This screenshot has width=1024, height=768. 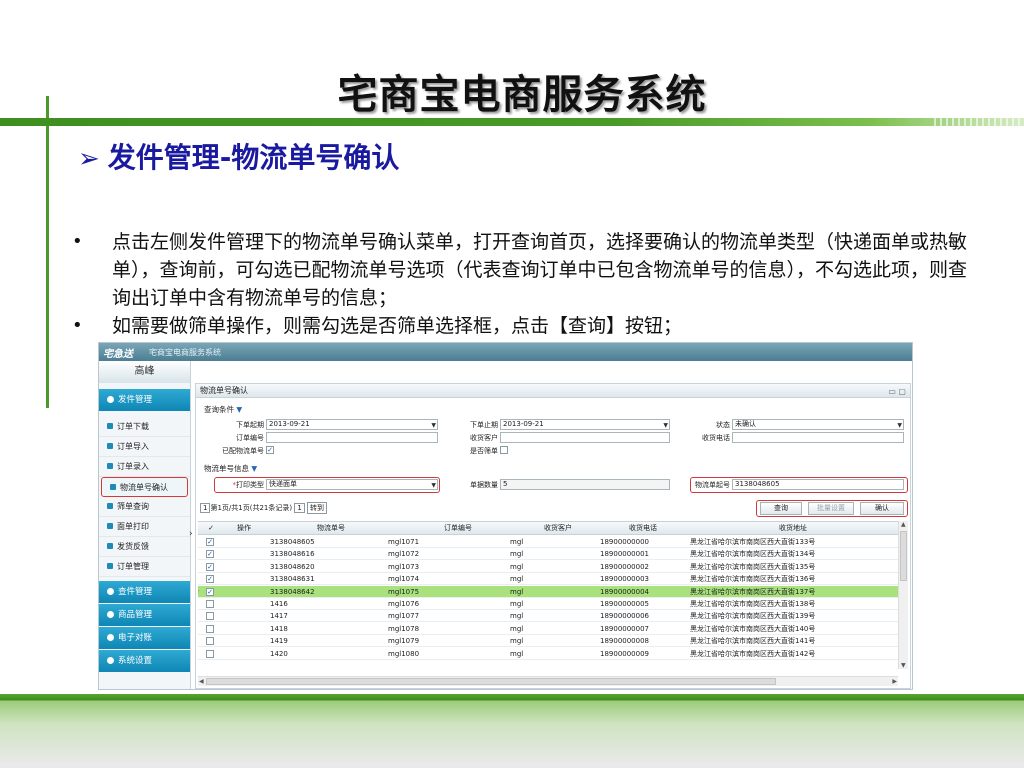 What do you see at coordinates (558, 528) in the screenshot?
I see `col-header-customer: 收货客户` at bounding box center [558, 528].